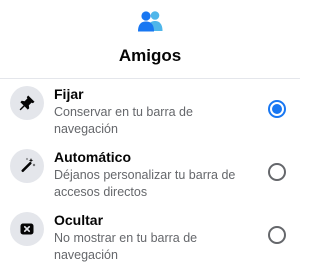 The height and width of the screenshot is (271, 320). Describe the element at coordinates (150, 78) in the screenshot. I see `divider` at that location.